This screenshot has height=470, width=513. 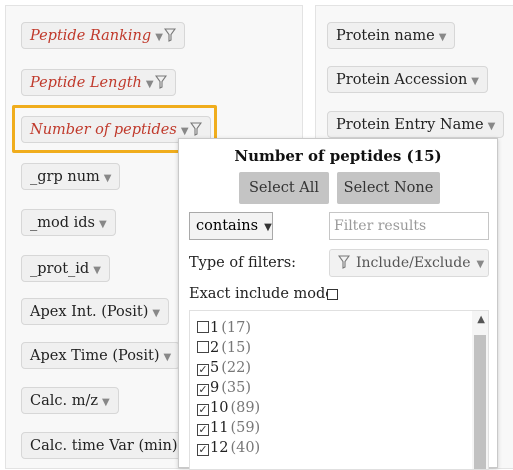 I want to click on field-protein-accession: Protein Accession ▼, so click(x=407, y=79).